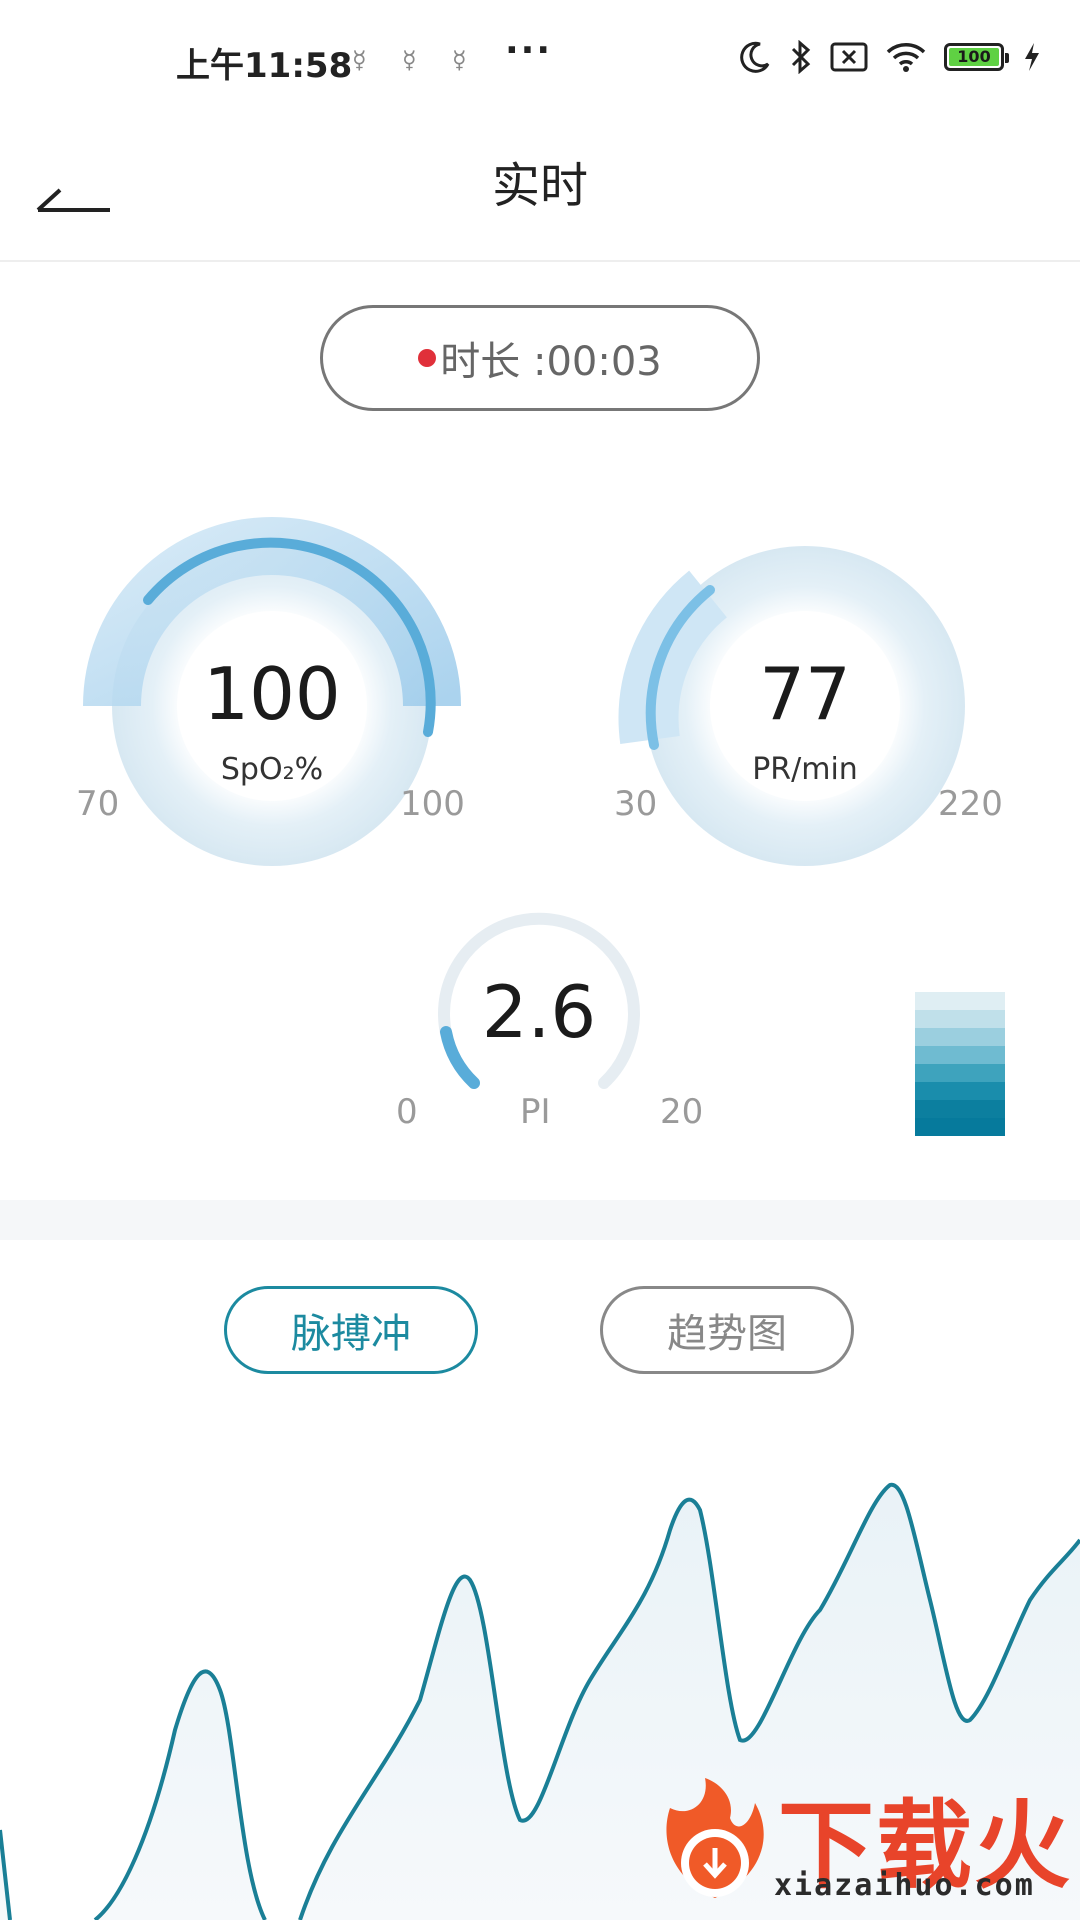 Image resolution: width=1080 pixels, height=1920 pixels. Describe the element at coordinates (407, 1112) in the screenshot. I see `pi-min: 0` at that location.